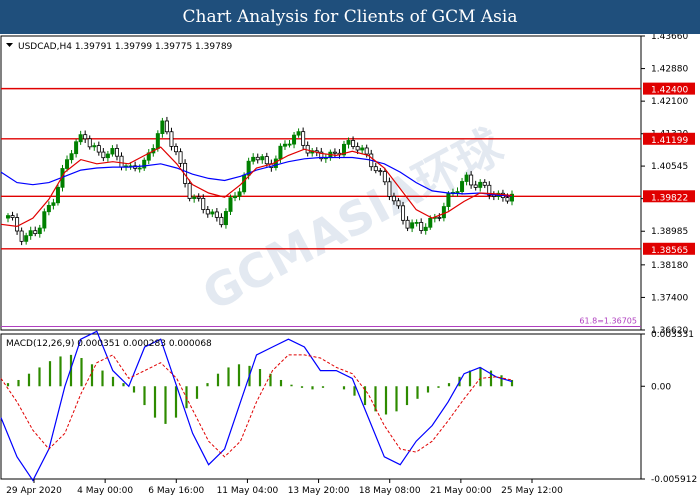  I want to click on y-tick-label: 1.37400, so click(669, 298).